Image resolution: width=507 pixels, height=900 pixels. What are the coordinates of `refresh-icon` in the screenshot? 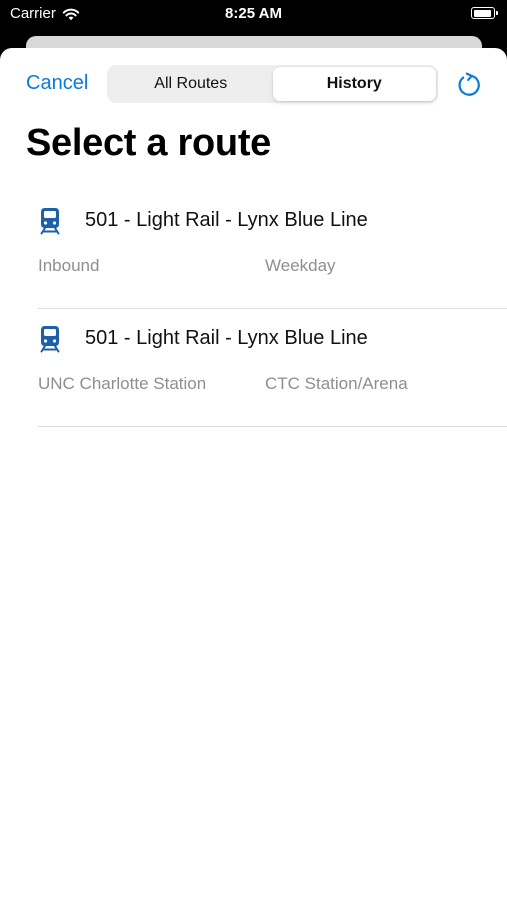 It's located at (469, 84).